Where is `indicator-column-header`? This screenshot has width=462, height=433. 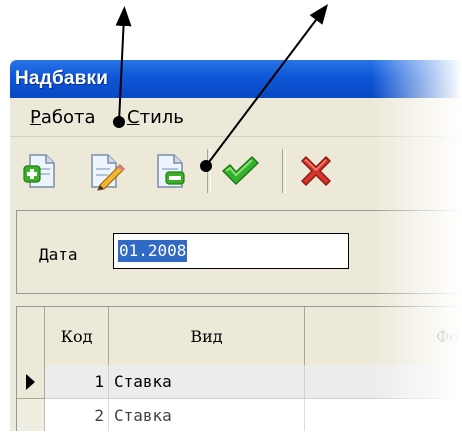 indicator-column-header is located at coordinates (31, 336).